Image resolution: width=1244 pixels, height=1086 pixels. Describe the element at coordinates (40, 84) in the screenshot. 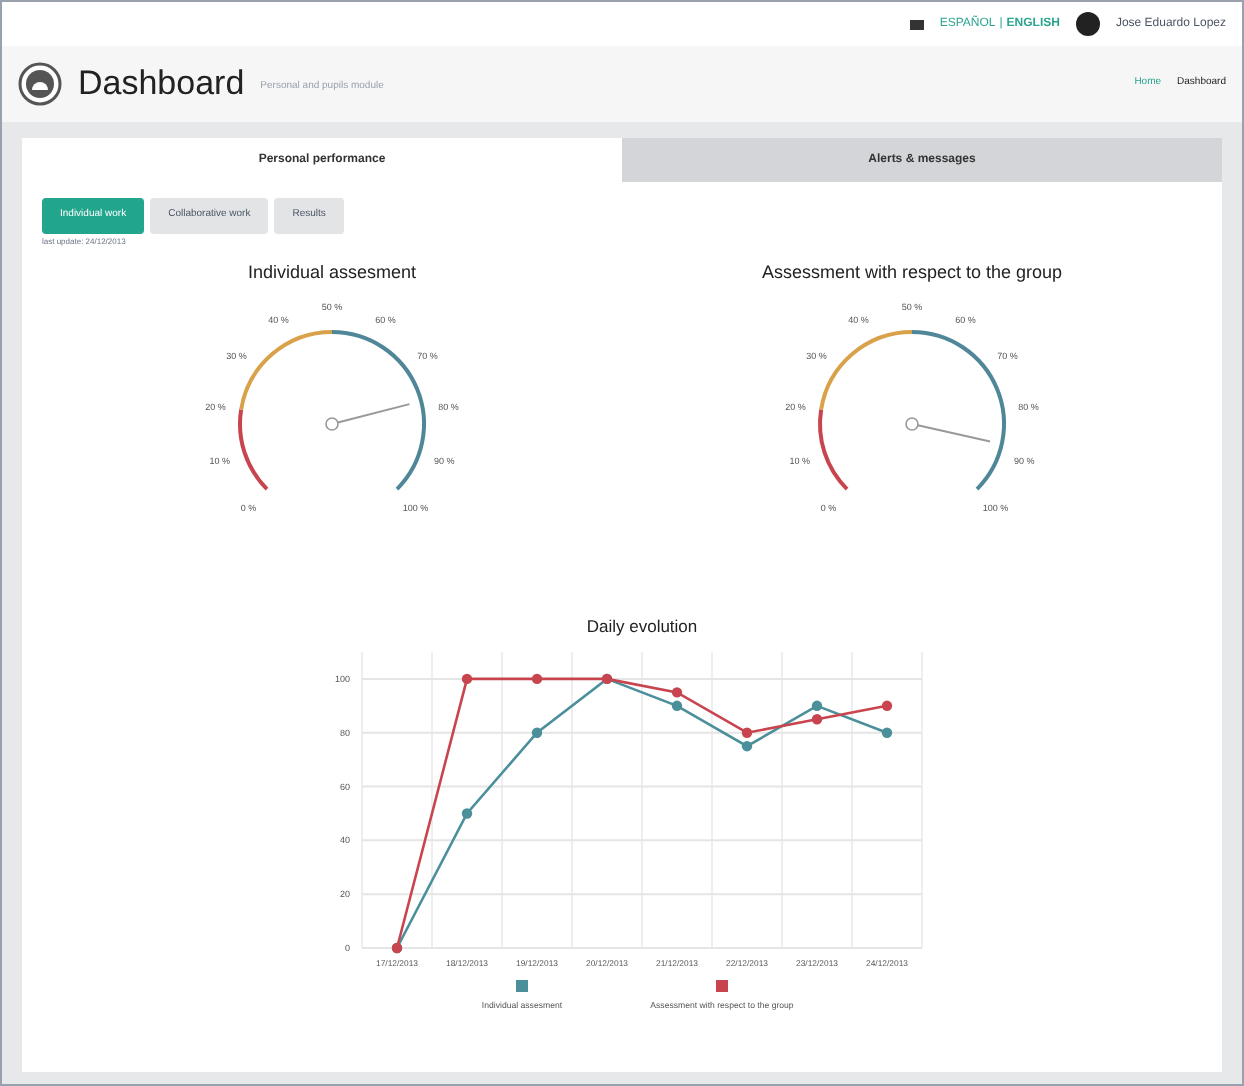

I see `dashboard-icon` at that location.